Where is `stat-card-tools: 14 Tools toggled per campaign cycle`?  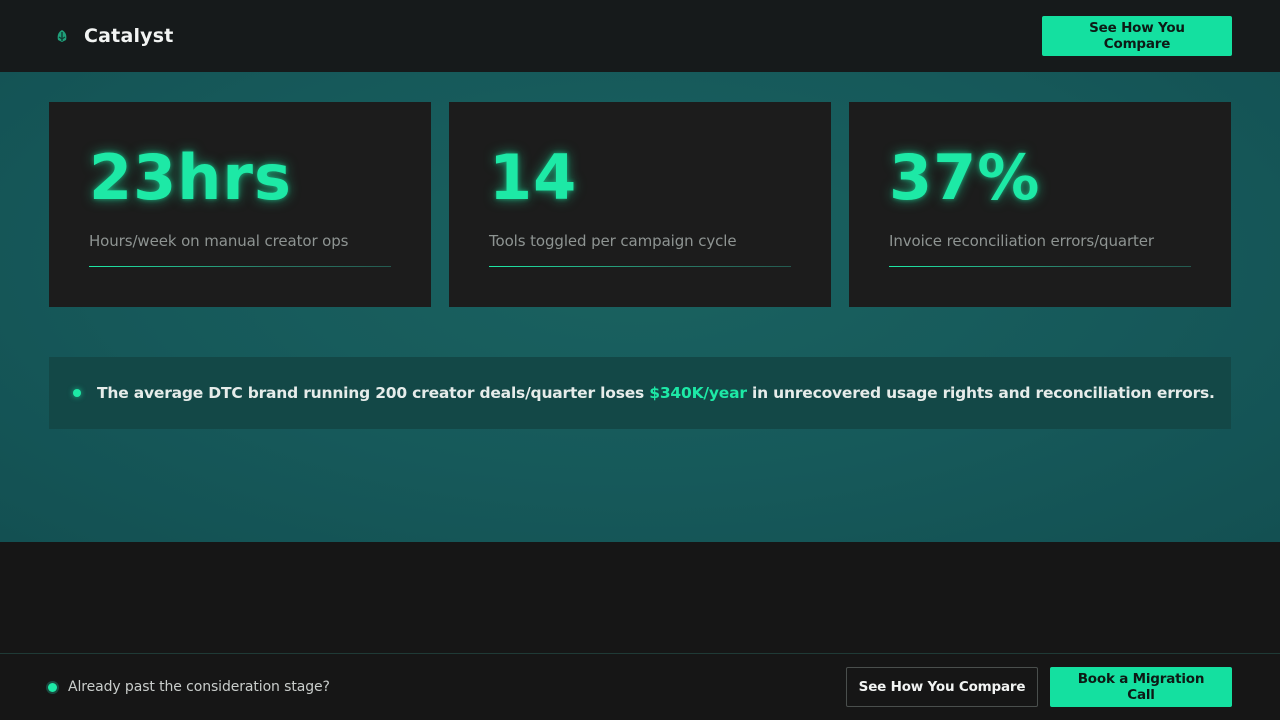
stat-card-tools: 14 Tools toggled per campaign cycle is located at coordinates (640, 204).